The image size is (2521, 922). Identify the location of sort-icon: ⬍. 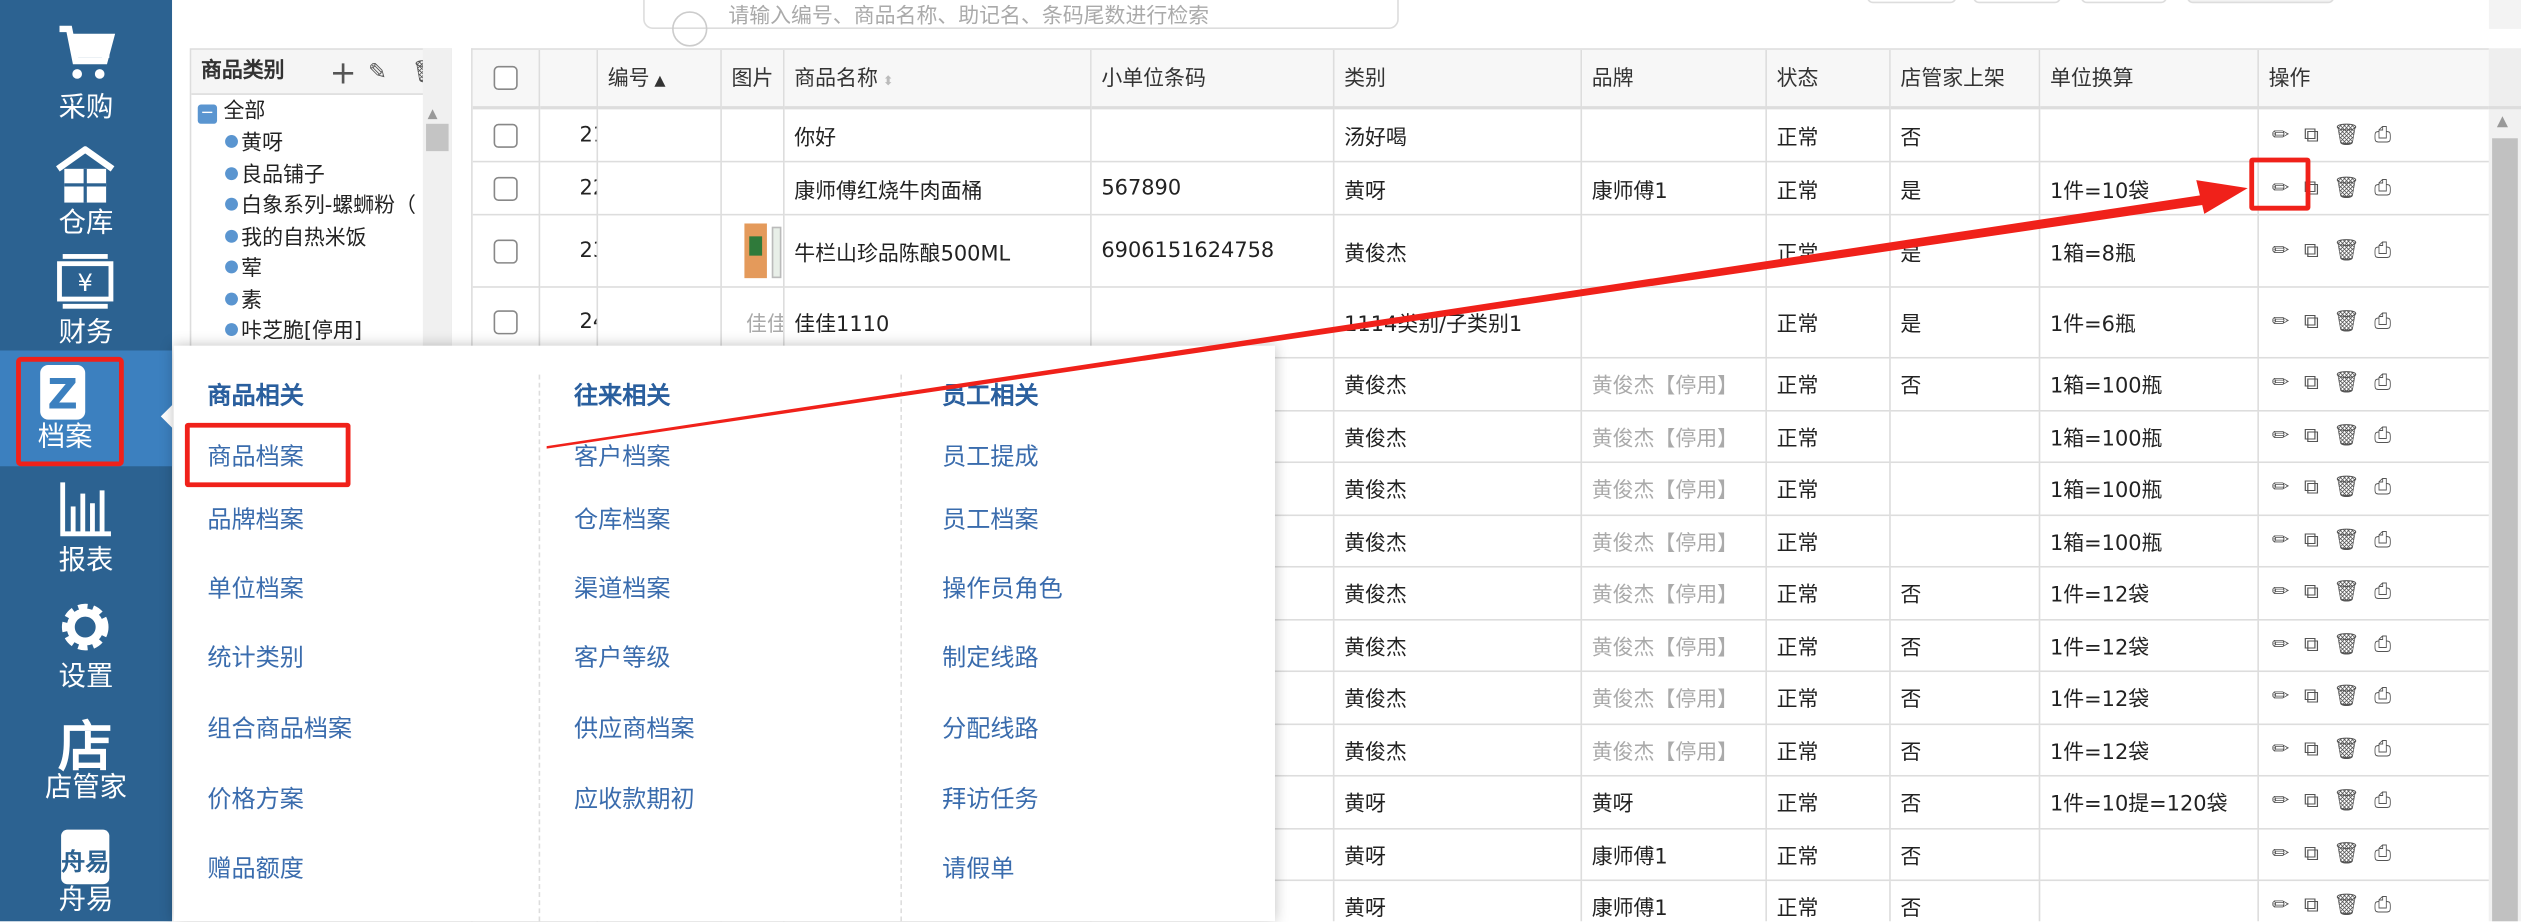
(888, 81).